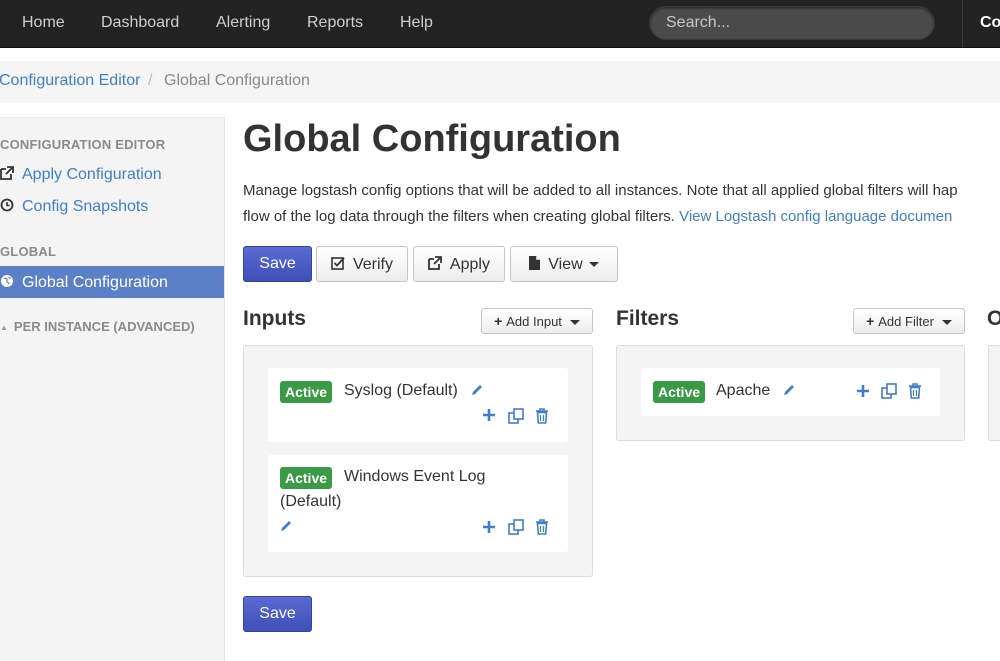 The width and height of the screenshot is (1000, 661). I want to click on outputs-title: O, so click(993, 318).